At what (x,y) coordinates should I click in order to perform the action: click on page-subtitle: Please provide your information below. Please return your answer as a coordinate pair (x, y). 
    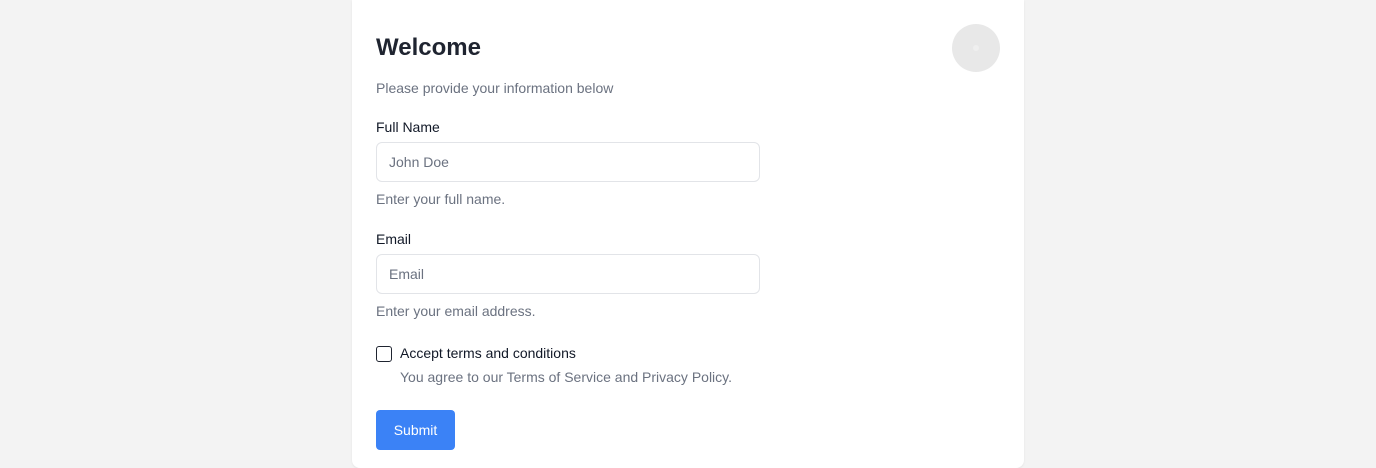
    Looking at the image, I should click on (495, 88).